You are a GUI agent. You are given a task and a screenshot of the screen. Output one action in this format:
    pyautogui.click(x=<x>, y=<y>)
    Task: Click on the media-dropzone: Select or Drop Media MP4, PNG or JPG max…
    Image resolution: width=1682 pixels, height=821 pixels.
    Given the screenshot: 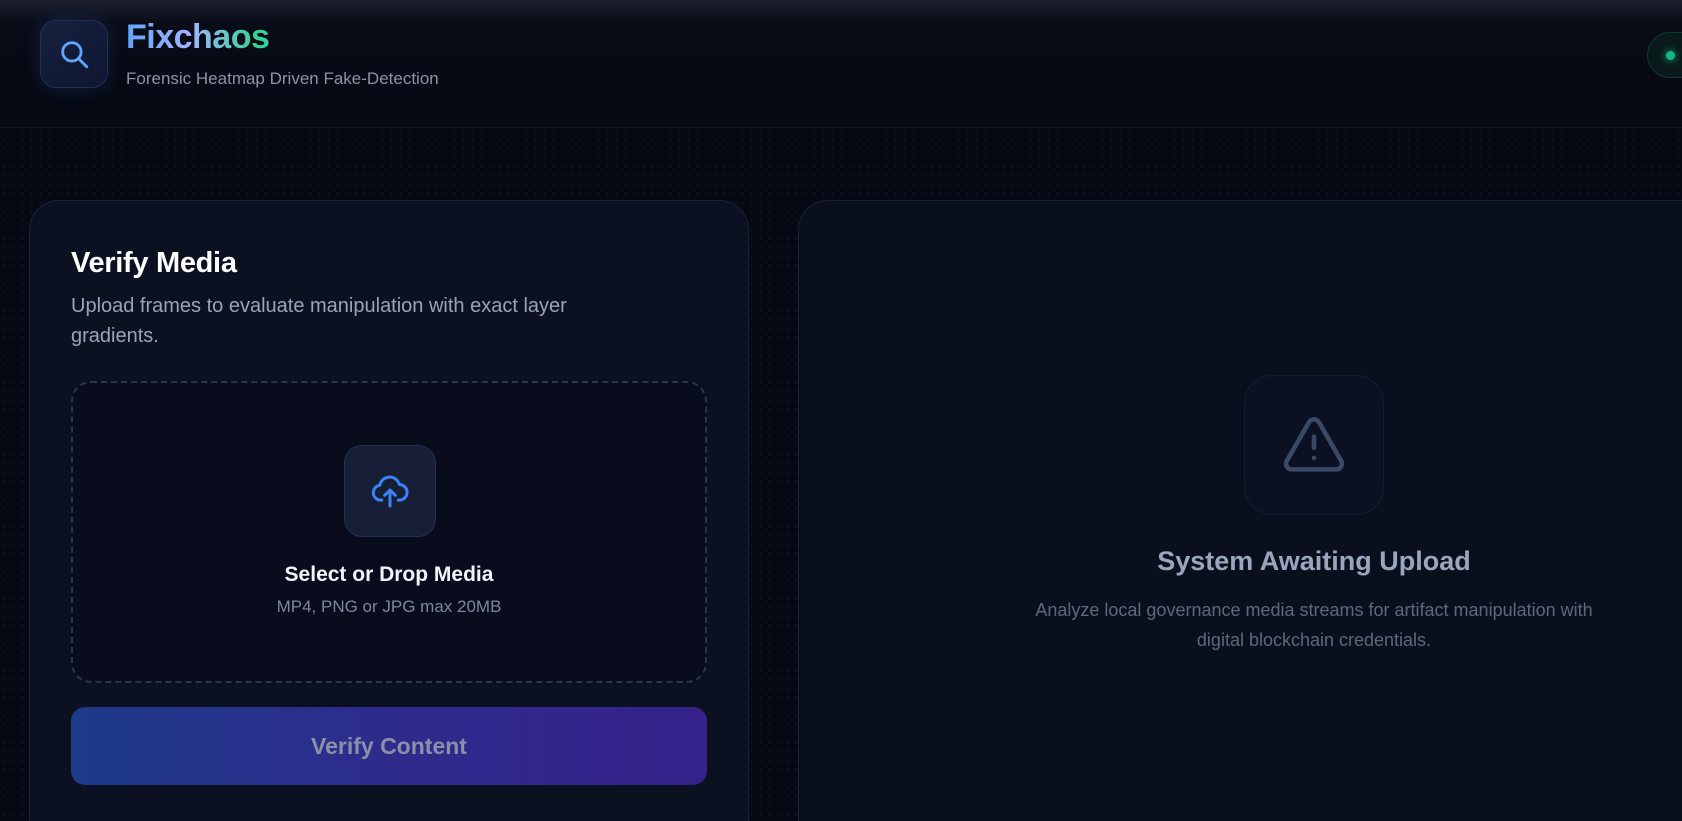 What is the action you would take?
    pyautogui.click(x=389, y=532)
    